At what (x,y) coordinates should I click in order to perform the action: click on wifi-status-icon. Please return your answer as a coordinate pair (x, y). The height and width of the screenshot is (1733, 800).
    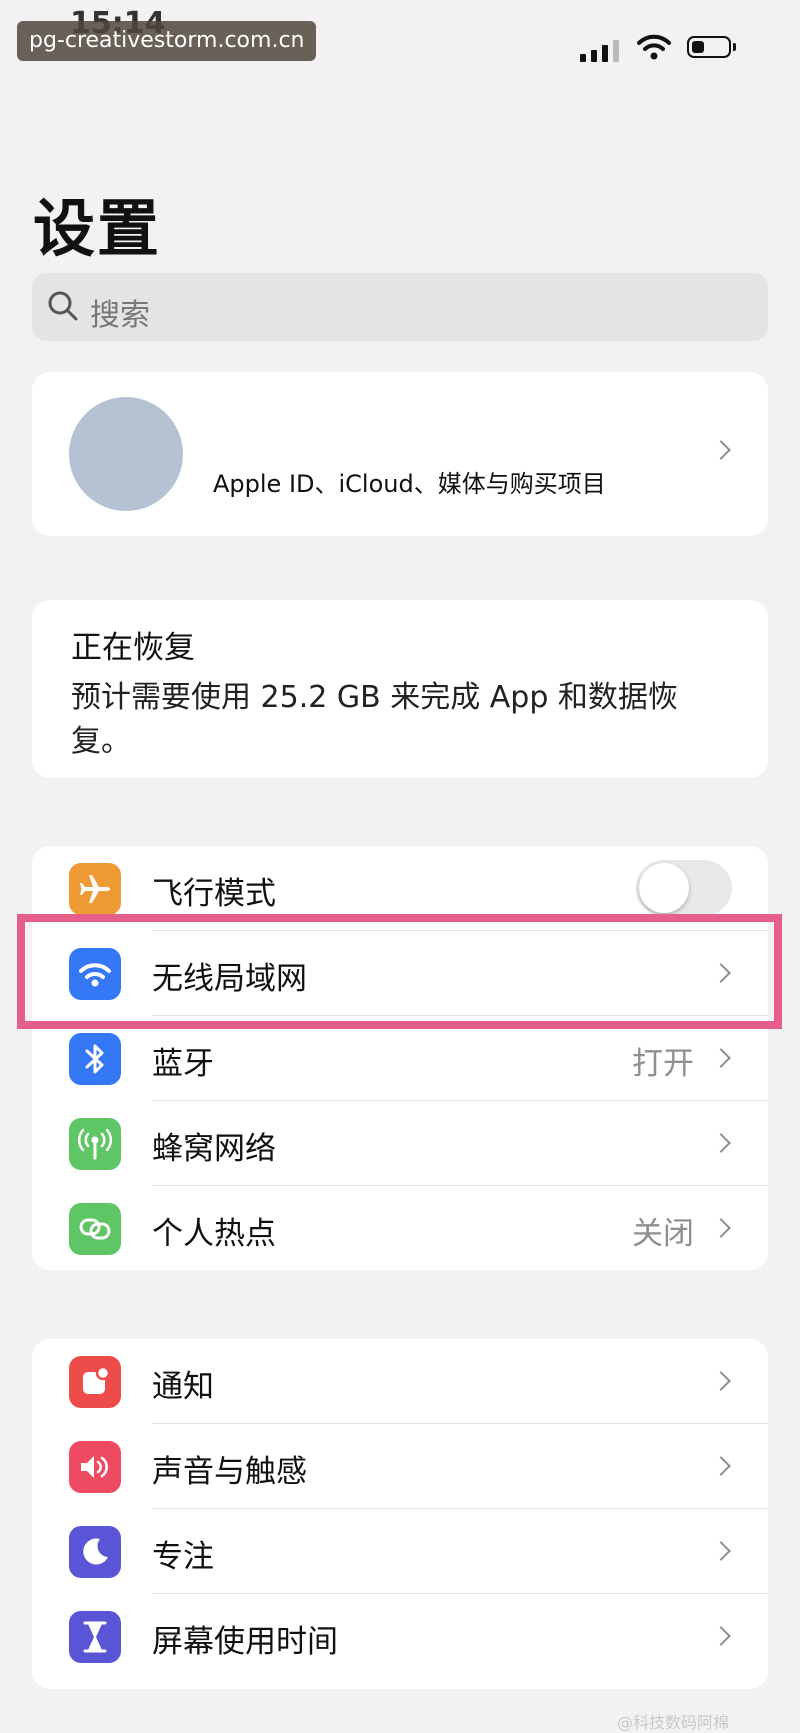
    Looking at the image, I should click on (654, 47).